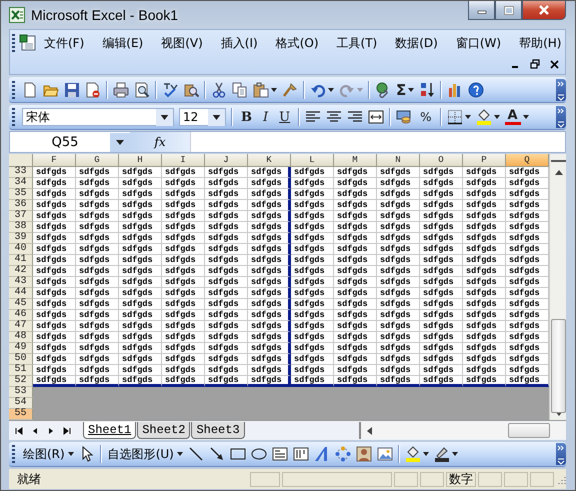 The width and height of the screenshot is (576, 491). What do you see at coordinates (44, 454) in the screenshot?
I see `draw-menu: 绘图(R)` at bounding box center [44, 454].